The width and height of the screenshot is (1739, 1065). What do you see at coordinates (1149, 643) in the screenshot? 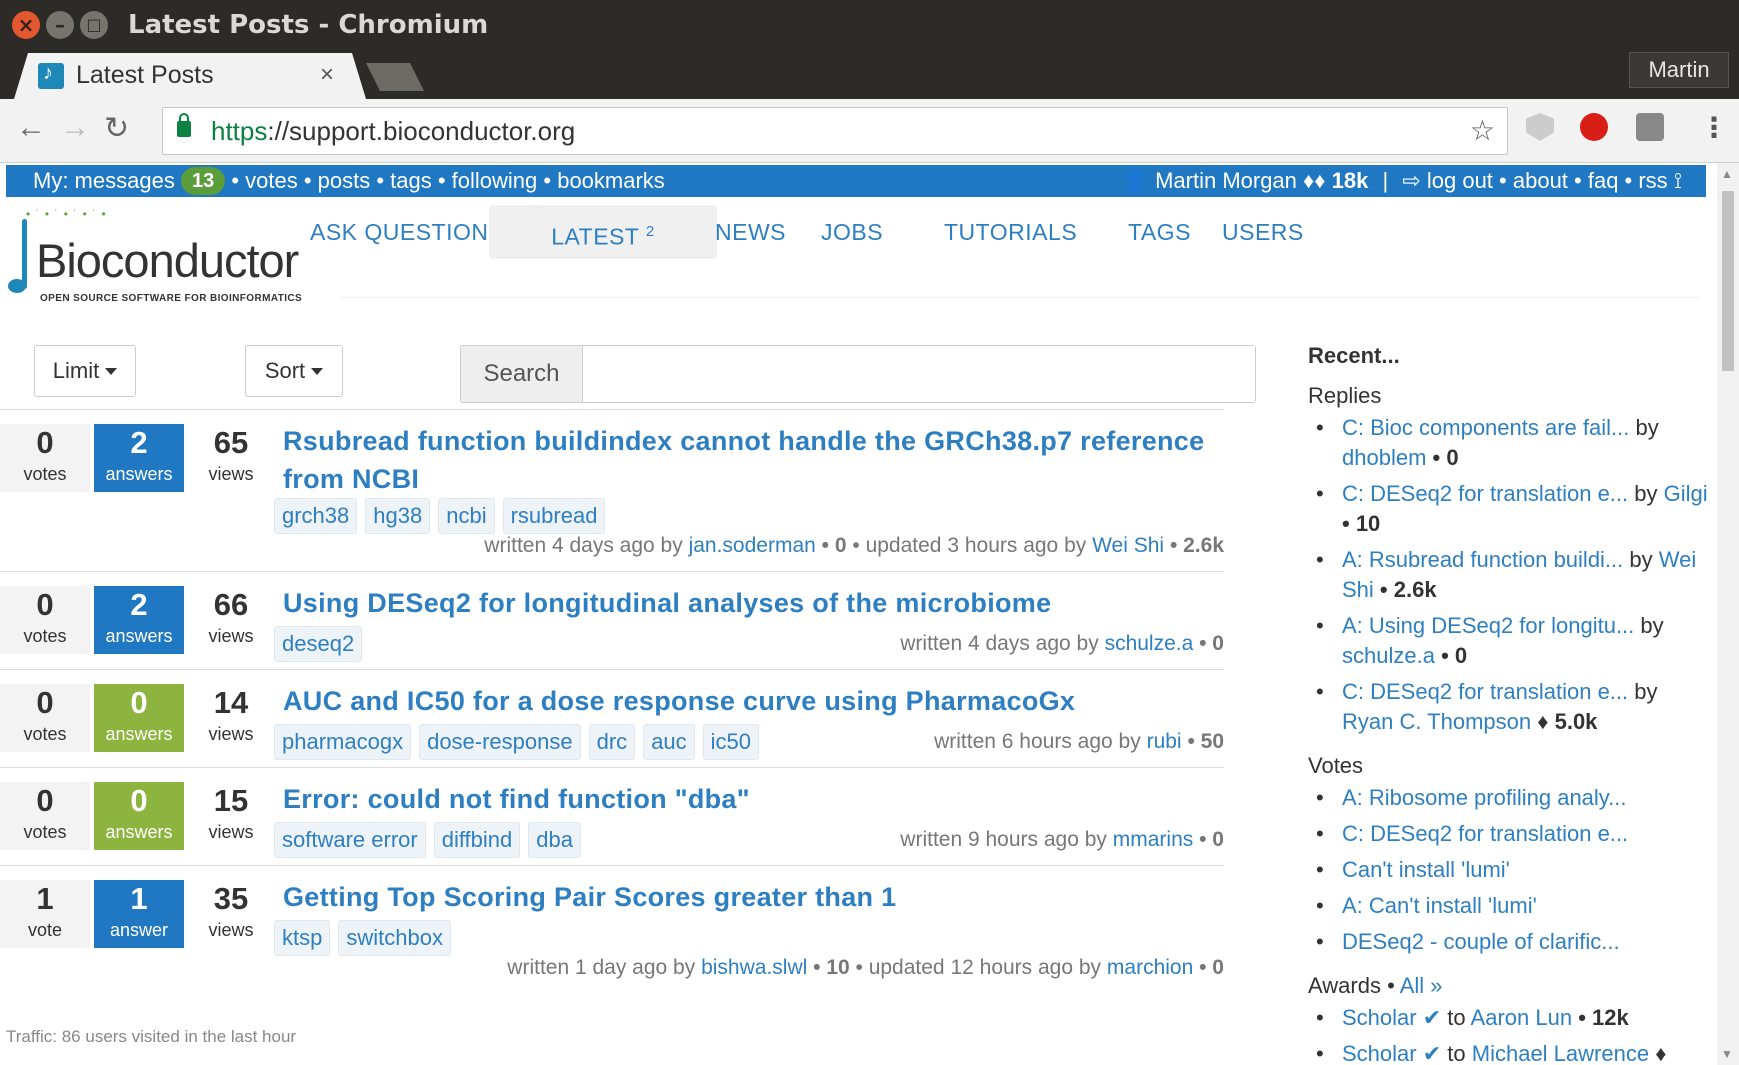
I see `author-link: schulze.a` at bounding box center [1149, 643].